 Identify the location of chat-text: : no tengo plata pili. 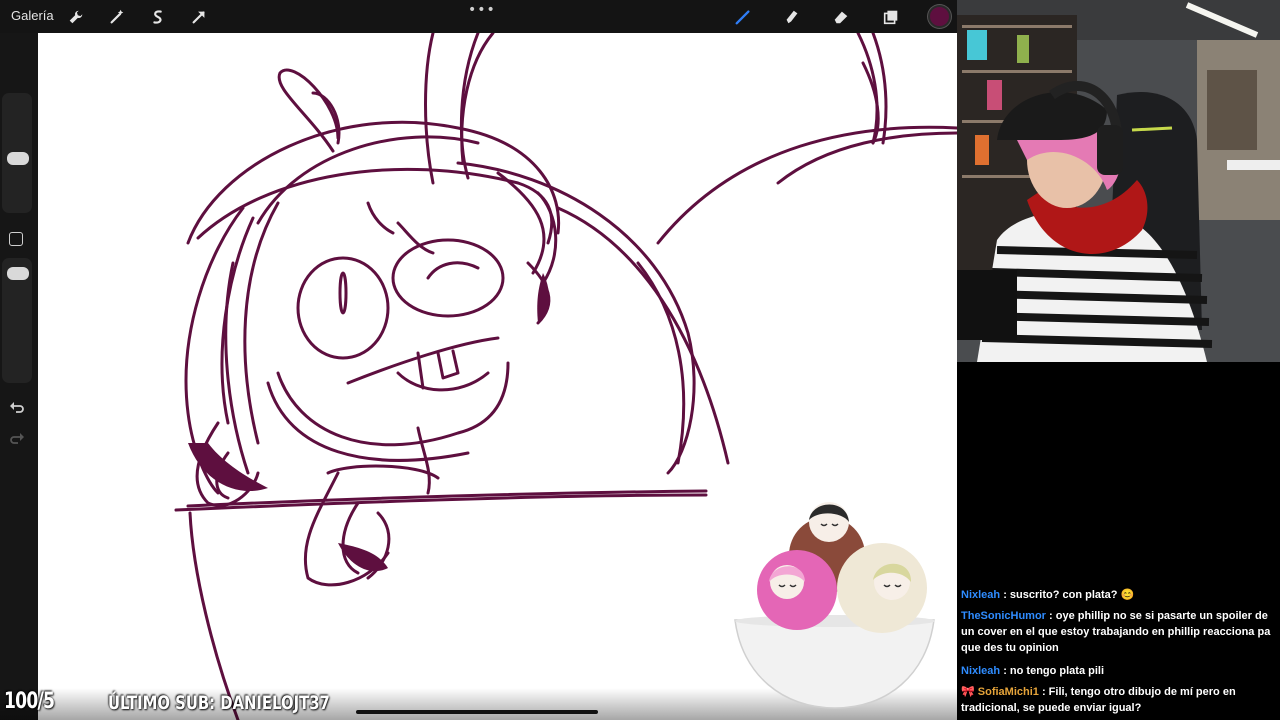
(1054, 671).